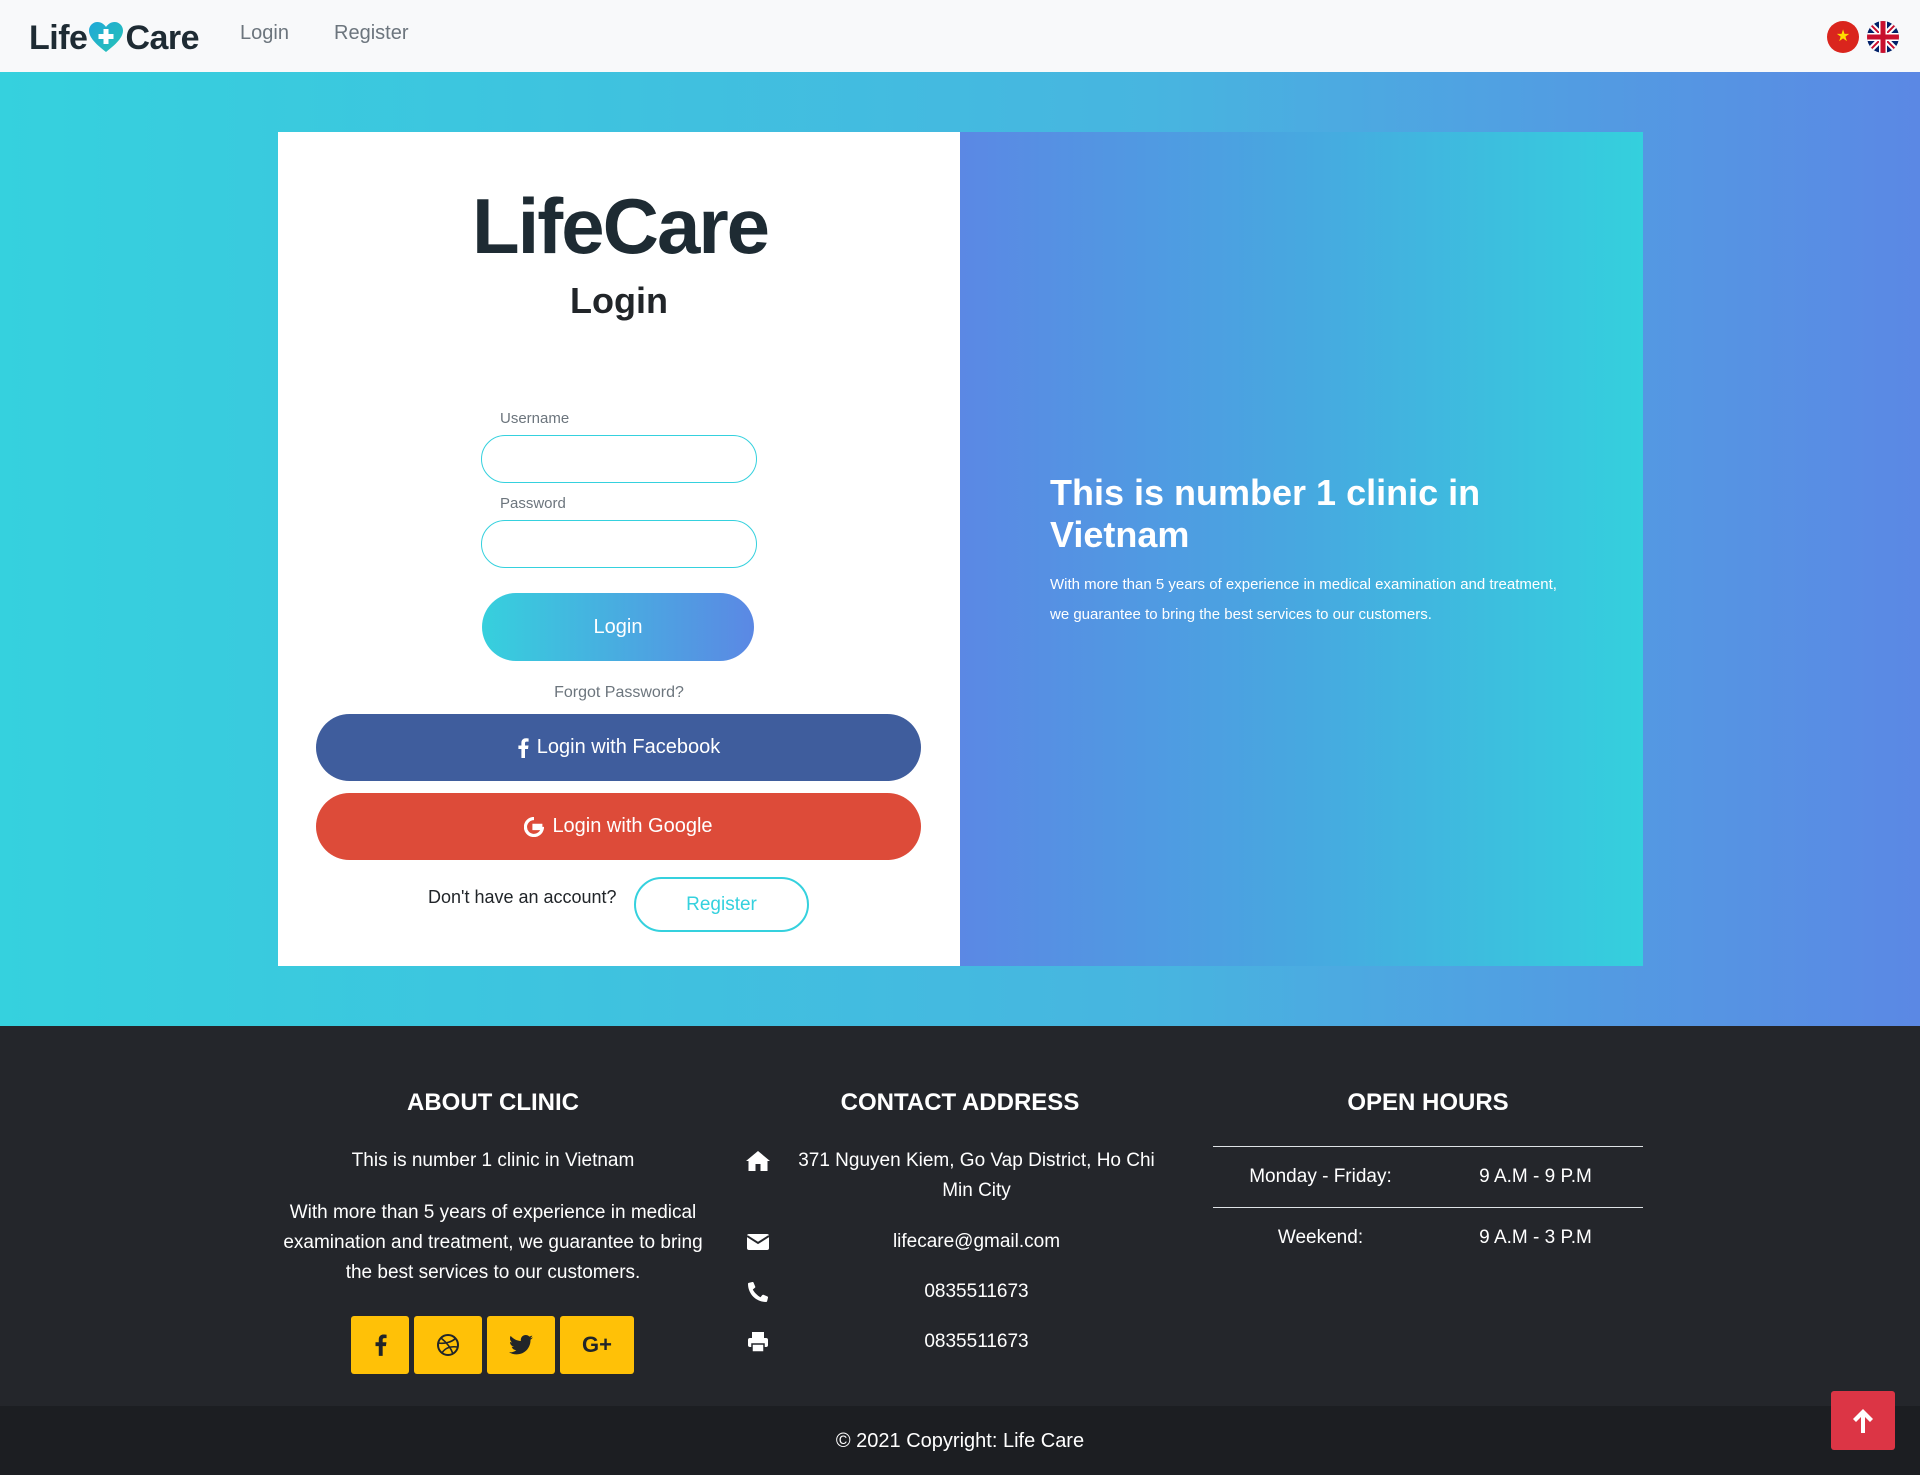 This screenshot has width=1920, height=1475. What do you see at coordinates (533, 503) in the screenshot?
I see `password-label: Password` at bounding box center [533, 503].